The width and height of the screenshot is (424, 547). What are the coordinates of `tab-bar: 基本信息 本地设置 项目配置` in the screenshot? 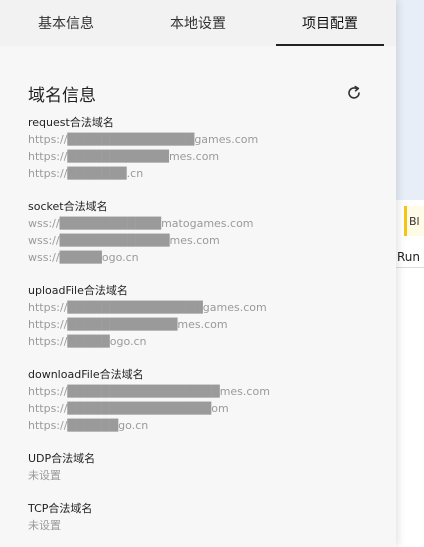 It's located at (198, 23).